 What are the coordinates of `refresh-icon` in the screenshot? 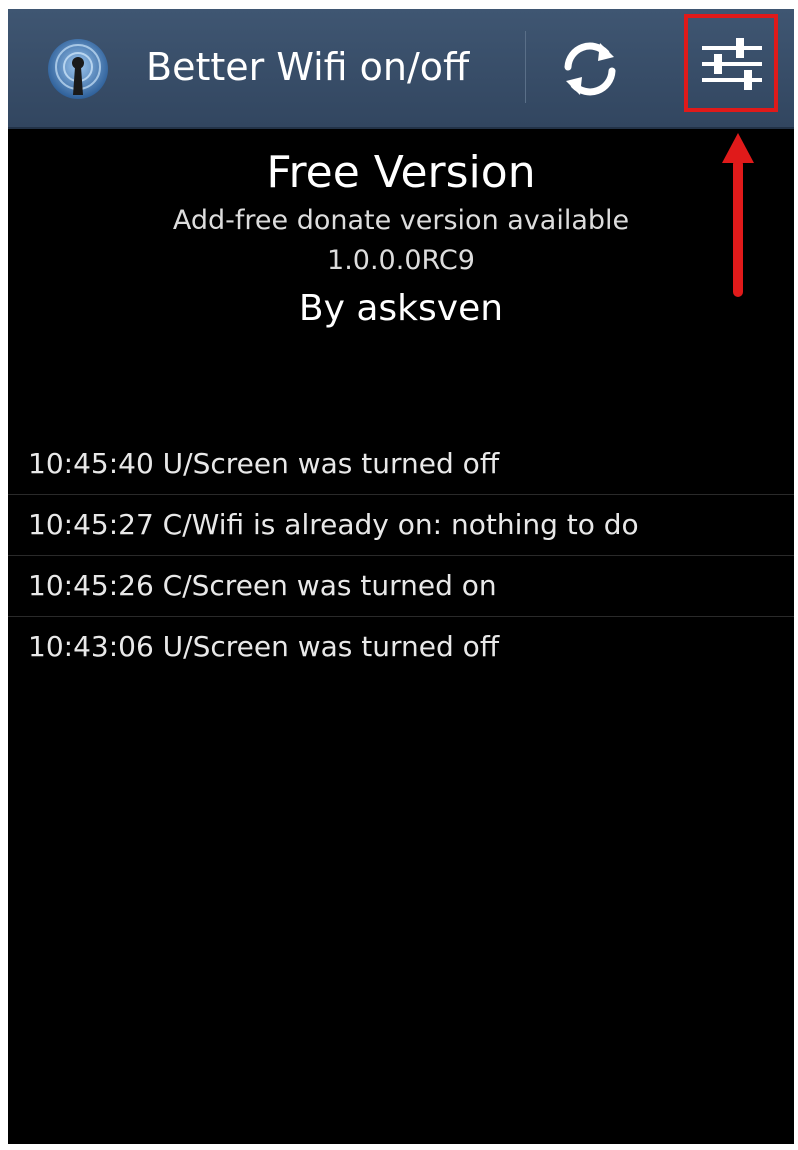 It's located at (590, 69).